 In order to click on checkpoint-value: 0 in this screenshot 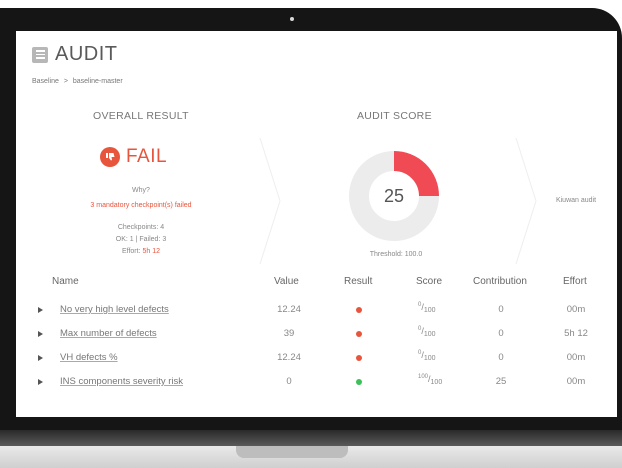, I will do `click(289, 381)`.